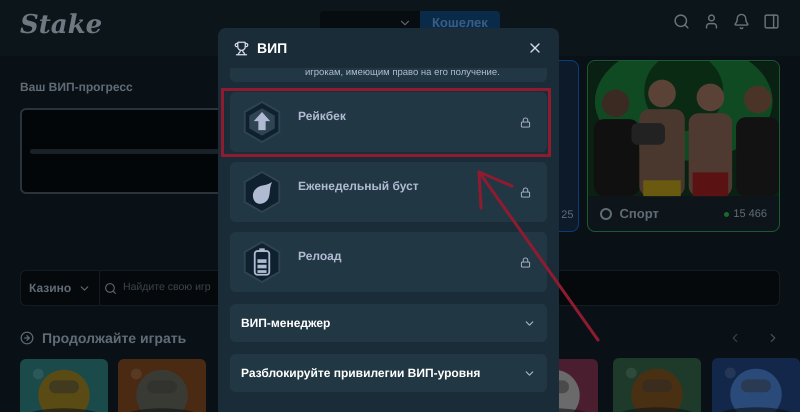 The height and width of the screenshot is (412, 800). What do you see at coordinates (241, 48) in the screenshot?
I see `trophy-icon` at bounding box center [241, 48].